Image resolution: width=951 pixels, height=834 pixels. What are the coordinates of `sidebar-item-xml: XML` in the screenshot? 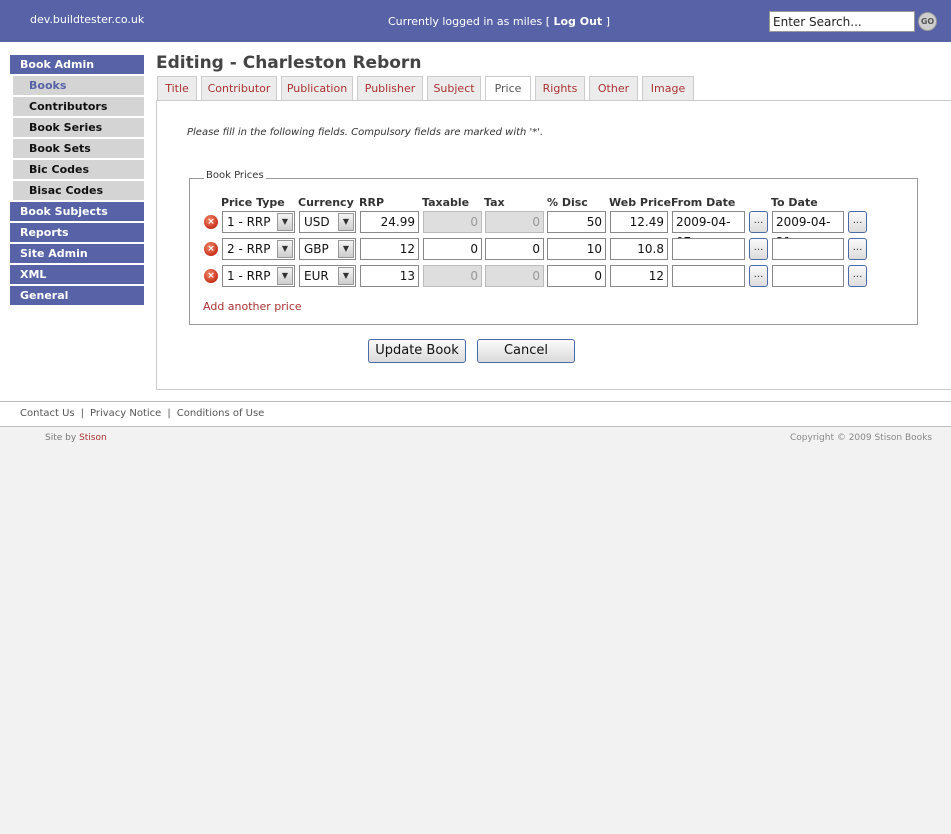 It's located at (77, 274).